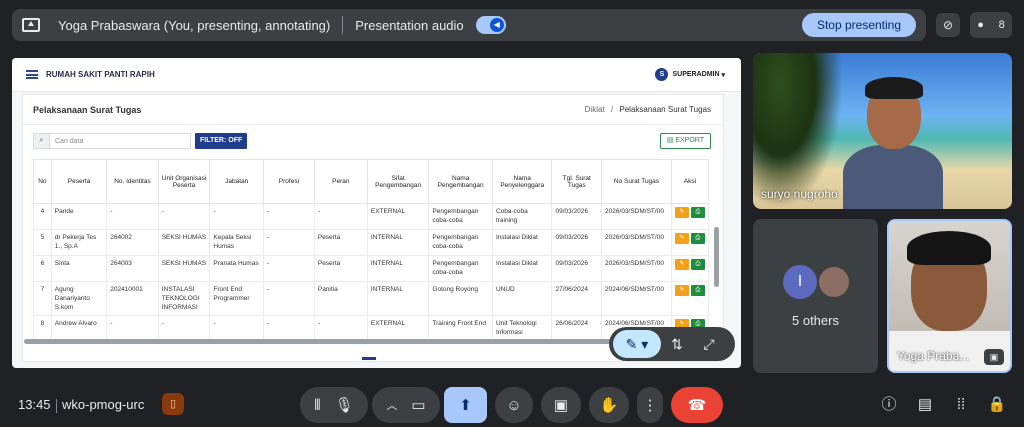 The height and width of the screenshot is (427, 1024). What do you see at coordinates (980, 25) in the screenshot?
I see `people-icon: ●` at bounding box center [980, 25].